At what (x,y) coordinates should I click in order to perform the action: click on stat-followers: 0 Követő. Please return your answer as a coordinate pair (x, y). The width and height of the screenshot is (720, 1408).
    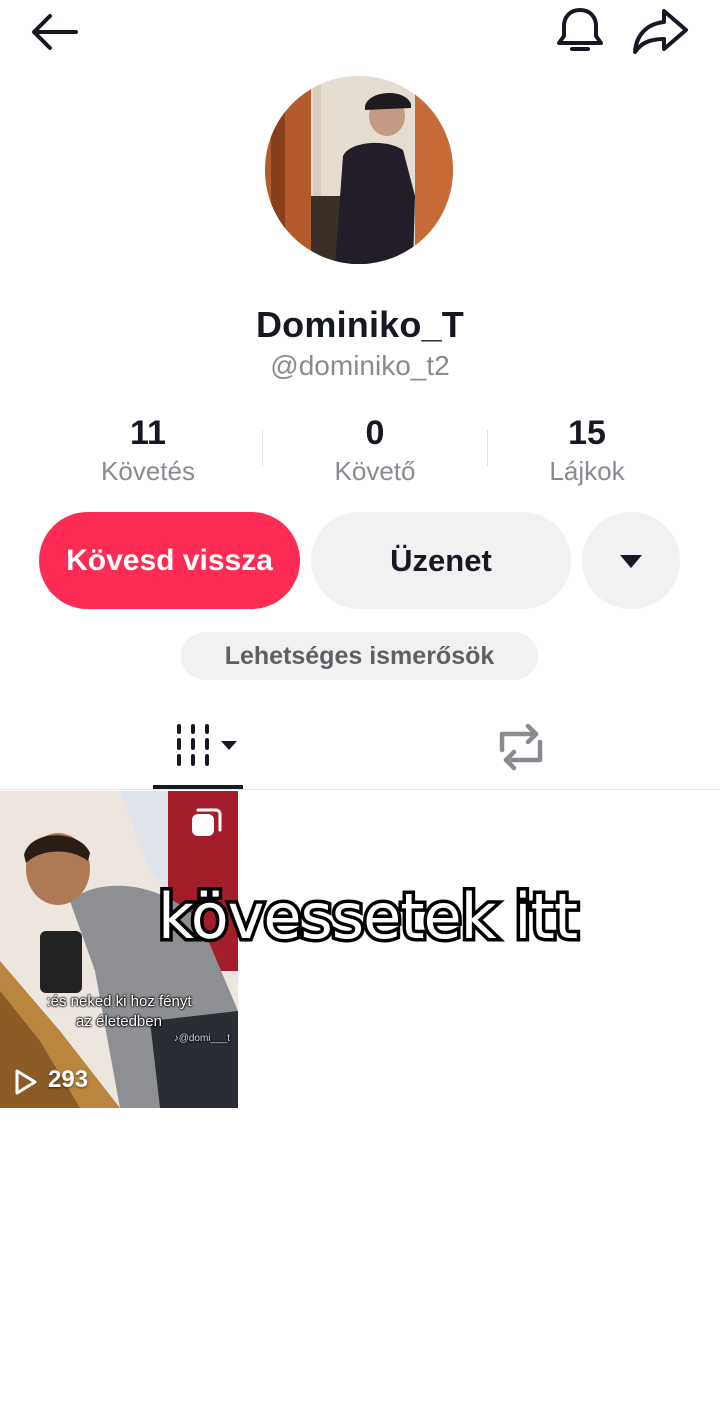
    Looking at the image, I should click on (375, 450).